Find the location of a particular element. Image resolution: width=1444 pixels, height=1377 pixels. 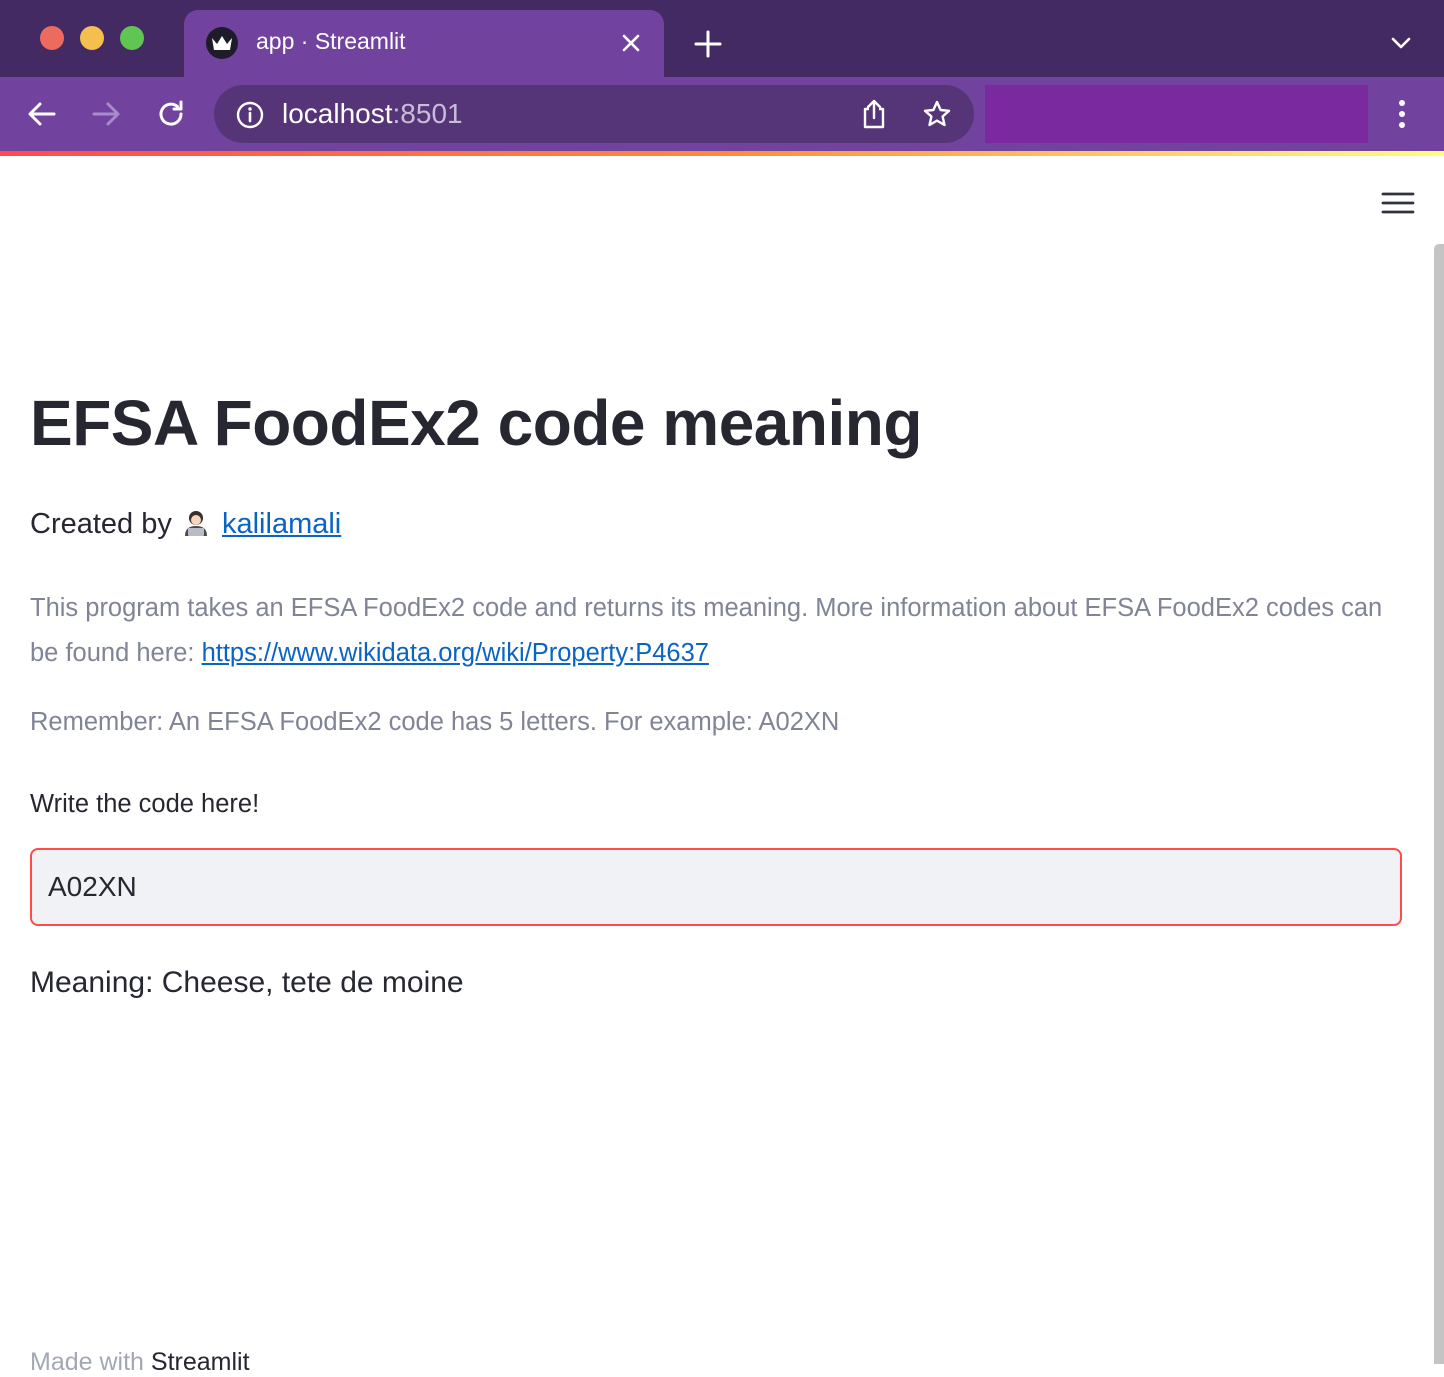

streamlit-decoration-stripe is located at coordinates (722, 153).